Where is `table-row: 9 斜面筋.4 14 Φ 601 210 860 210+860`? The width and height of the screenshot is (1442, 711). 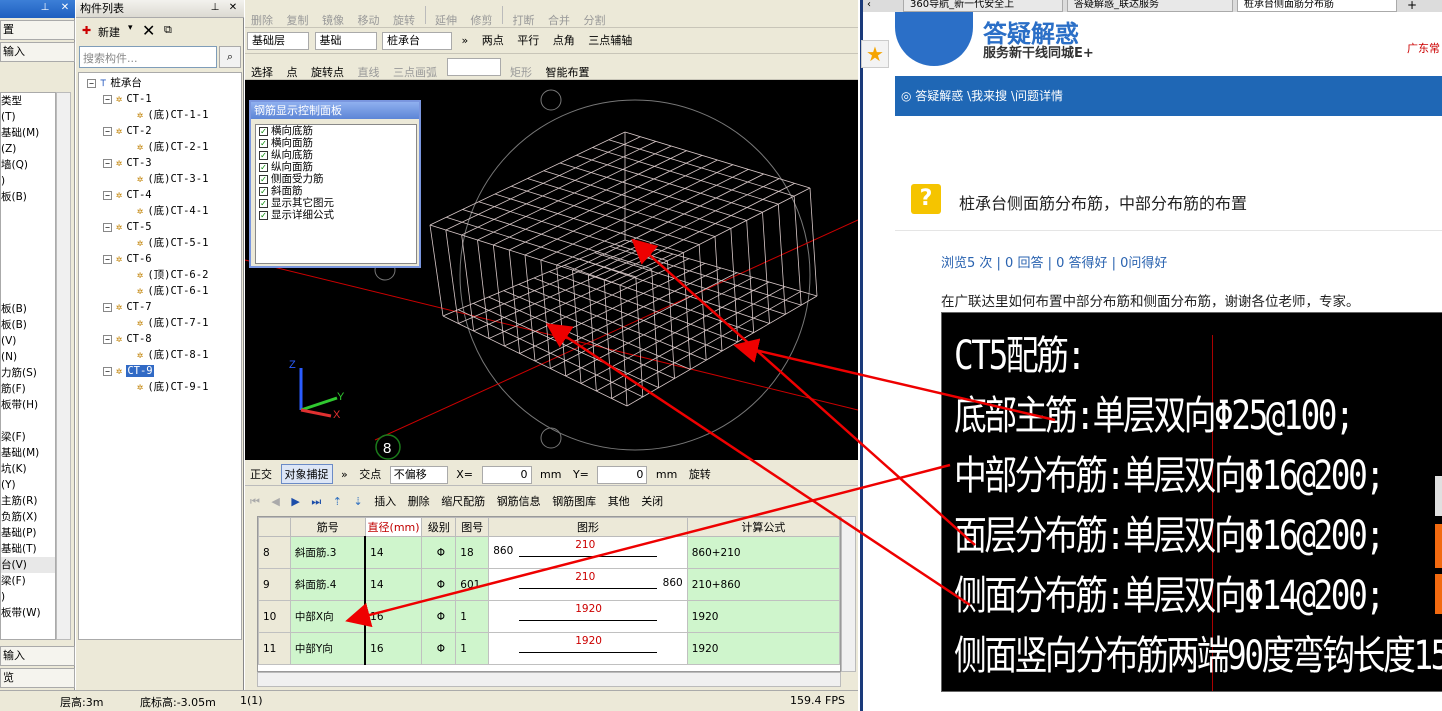
table-row: 9 斜面筋.4 14 Φ 601 210 860 210+860 is located at coordinates (549, 584).